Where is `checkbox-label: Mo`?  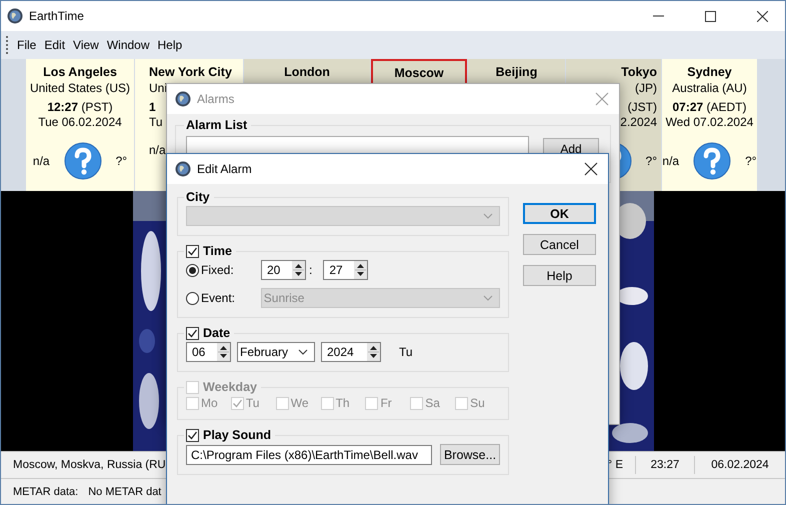 checkbox-label: Mo is located at coordinates (209, 403).